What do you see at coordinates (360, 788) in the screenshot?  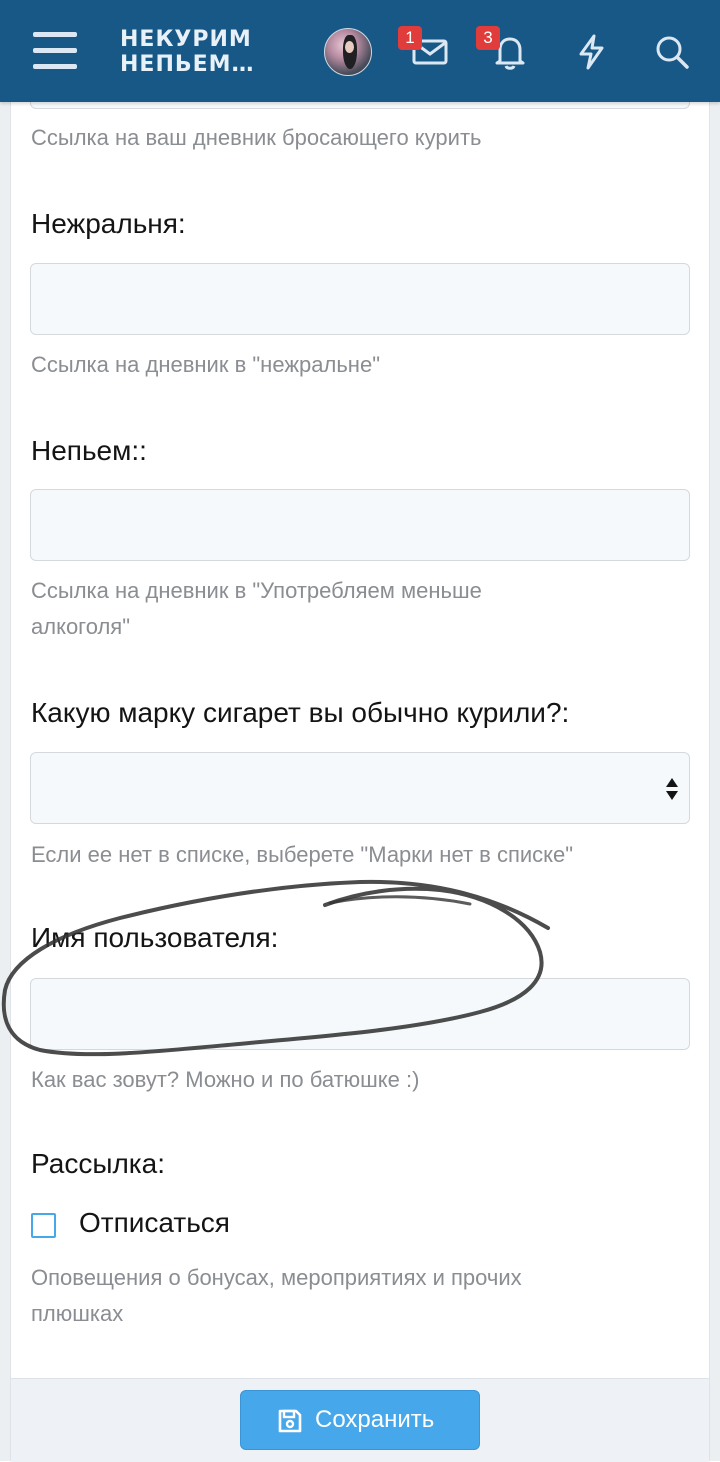 I see `cigarette-brand-select` at bounding box center [360, 788].